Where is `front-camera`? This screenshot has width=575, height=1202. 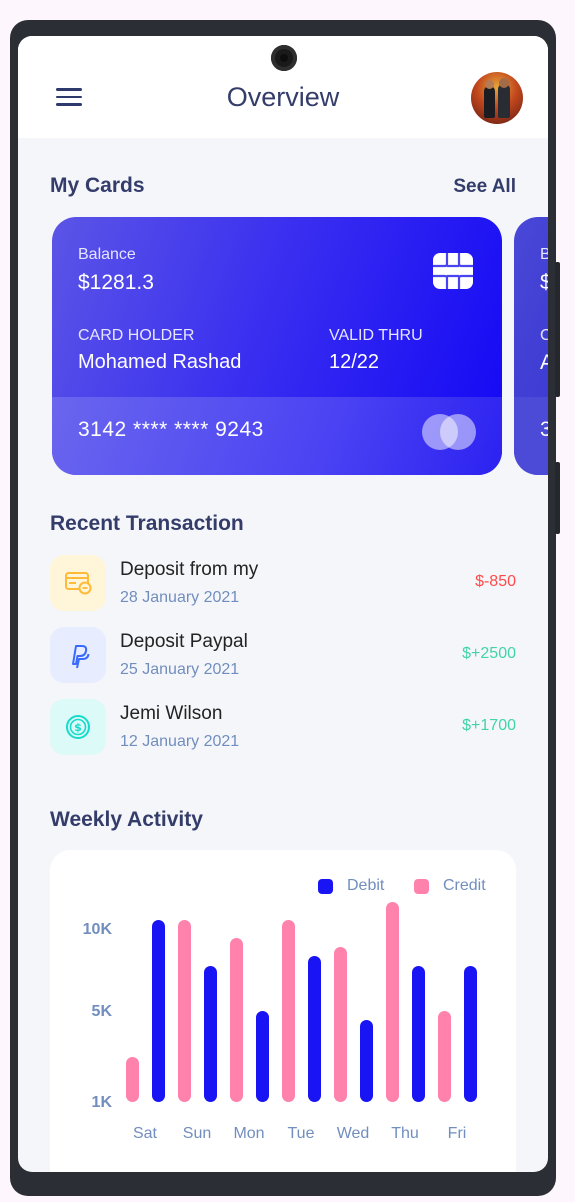 front-camera is located at coordinates (284, 58).